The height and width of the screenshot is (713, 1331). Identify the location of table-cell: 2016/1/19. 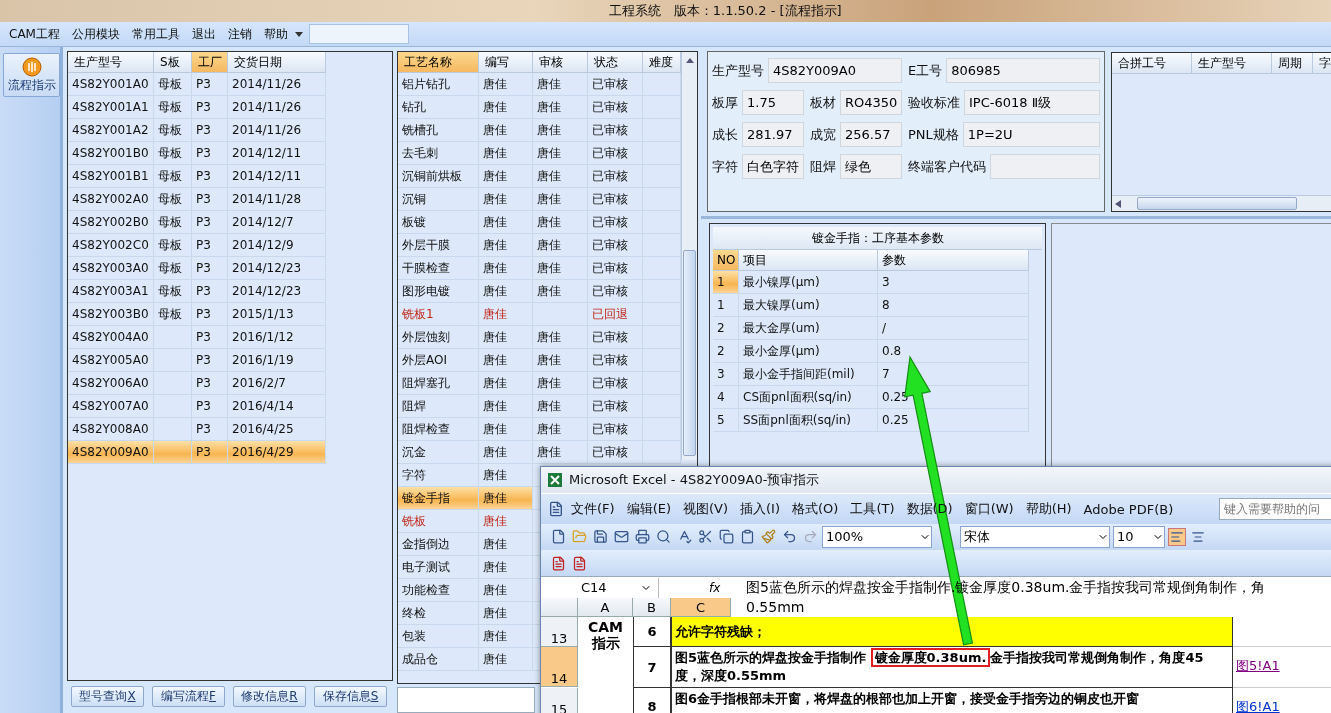
(277, 360).